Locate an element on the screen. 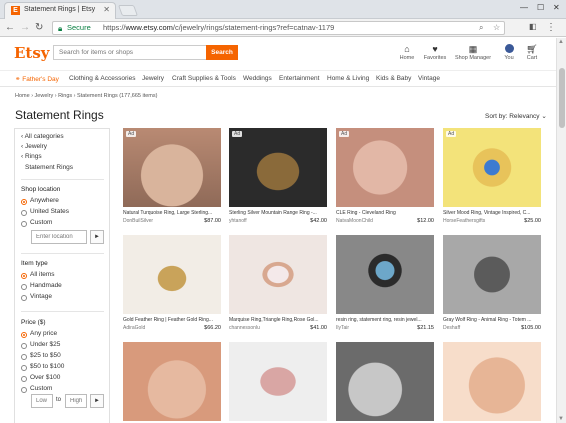  option-custom-location: Custom is located at coordinates (41, 222).